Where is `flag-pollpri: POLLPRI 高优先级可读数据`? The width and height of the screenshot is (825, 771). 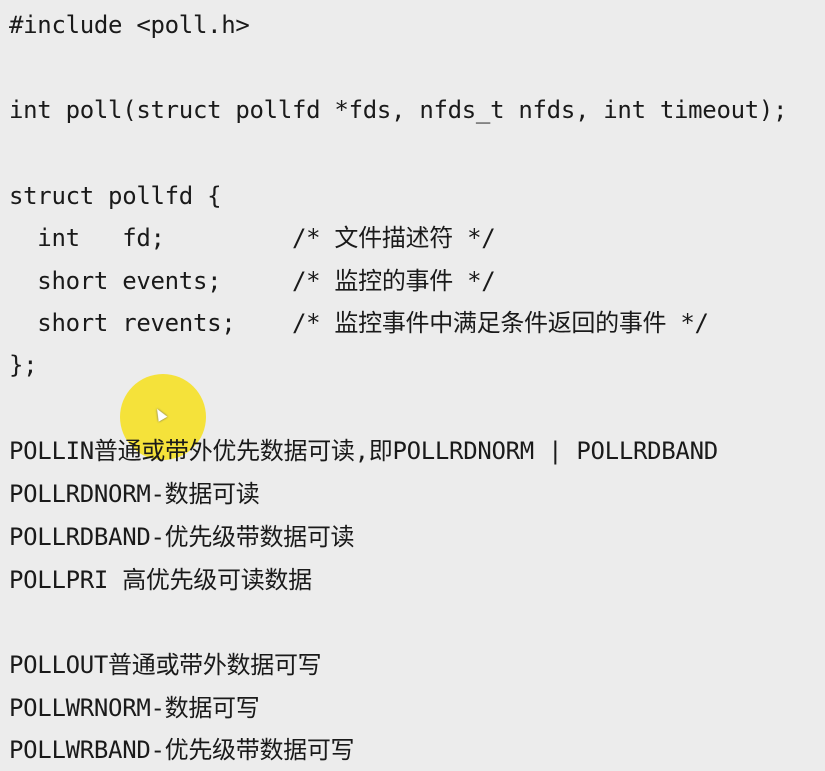
flag-pollpri: POLLPRI 高优先级可读数据 is located at coordinates (160, 580).